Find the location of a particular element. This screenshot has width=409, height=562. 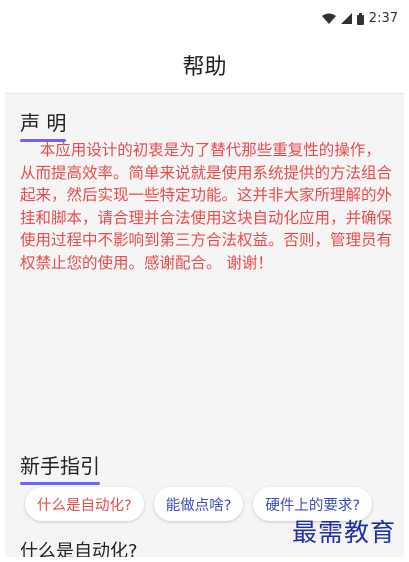

battery-icon is located at coordinates (360, 18).